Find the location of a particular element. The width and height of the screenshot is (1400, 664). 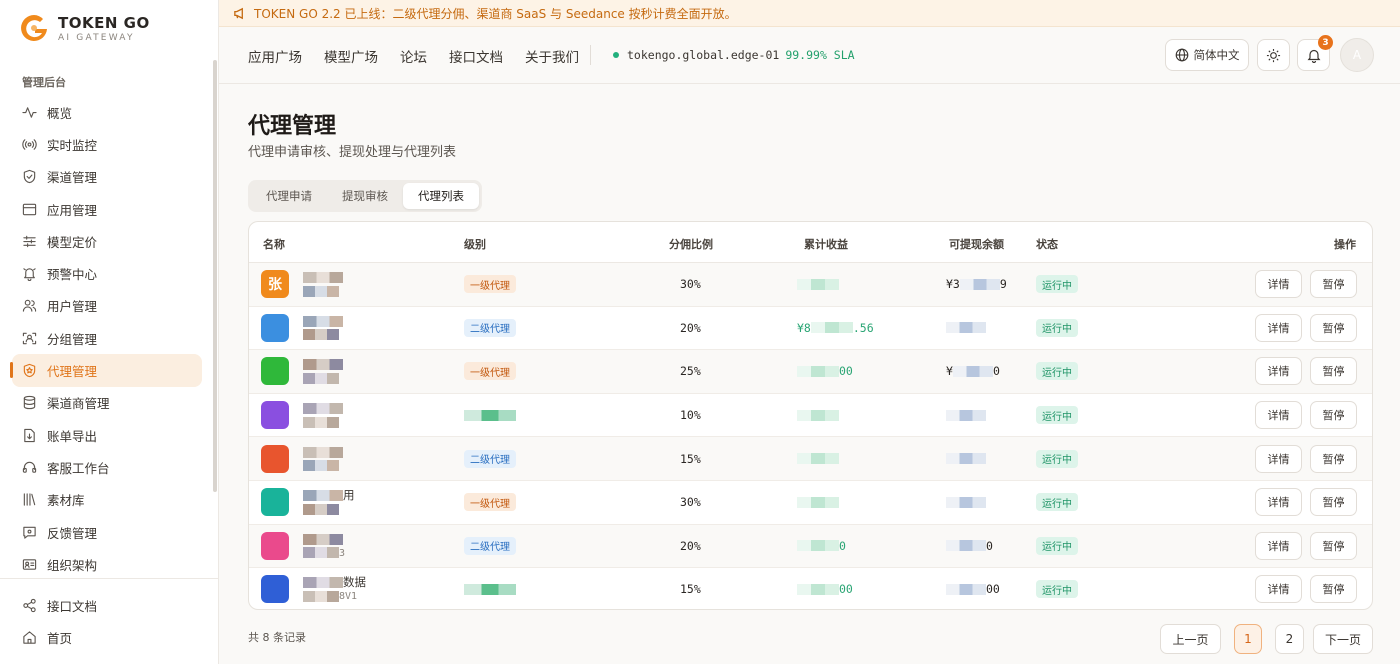

sidebar-item-activity: 概览 is located at coordinates (107, 112).